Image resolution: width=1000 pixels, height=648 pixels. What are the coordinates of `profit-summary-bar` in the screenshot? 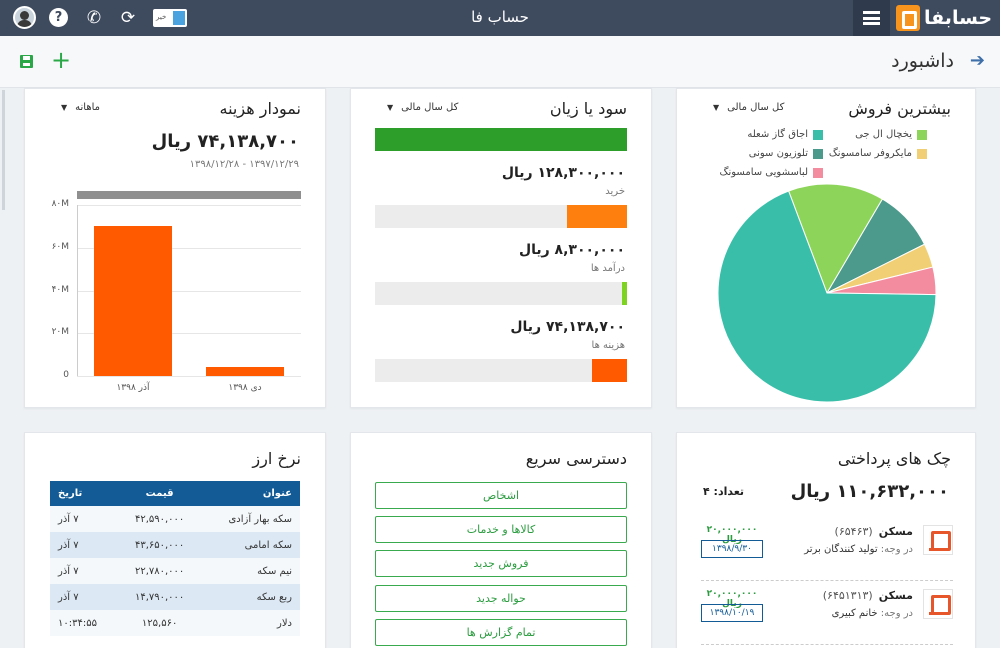 It's located at (501, 139).